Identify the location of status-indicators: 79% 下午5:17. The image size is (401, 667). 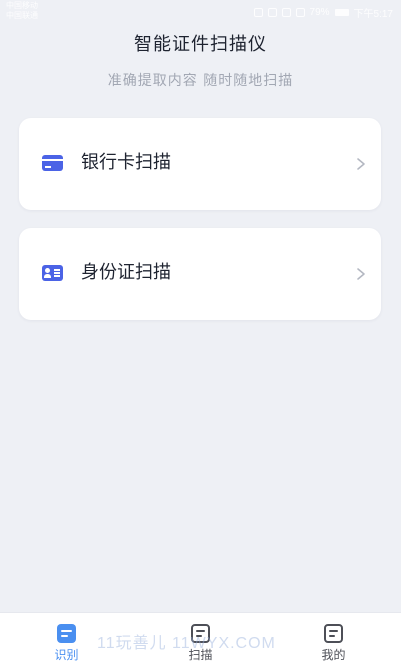
(323, 12).